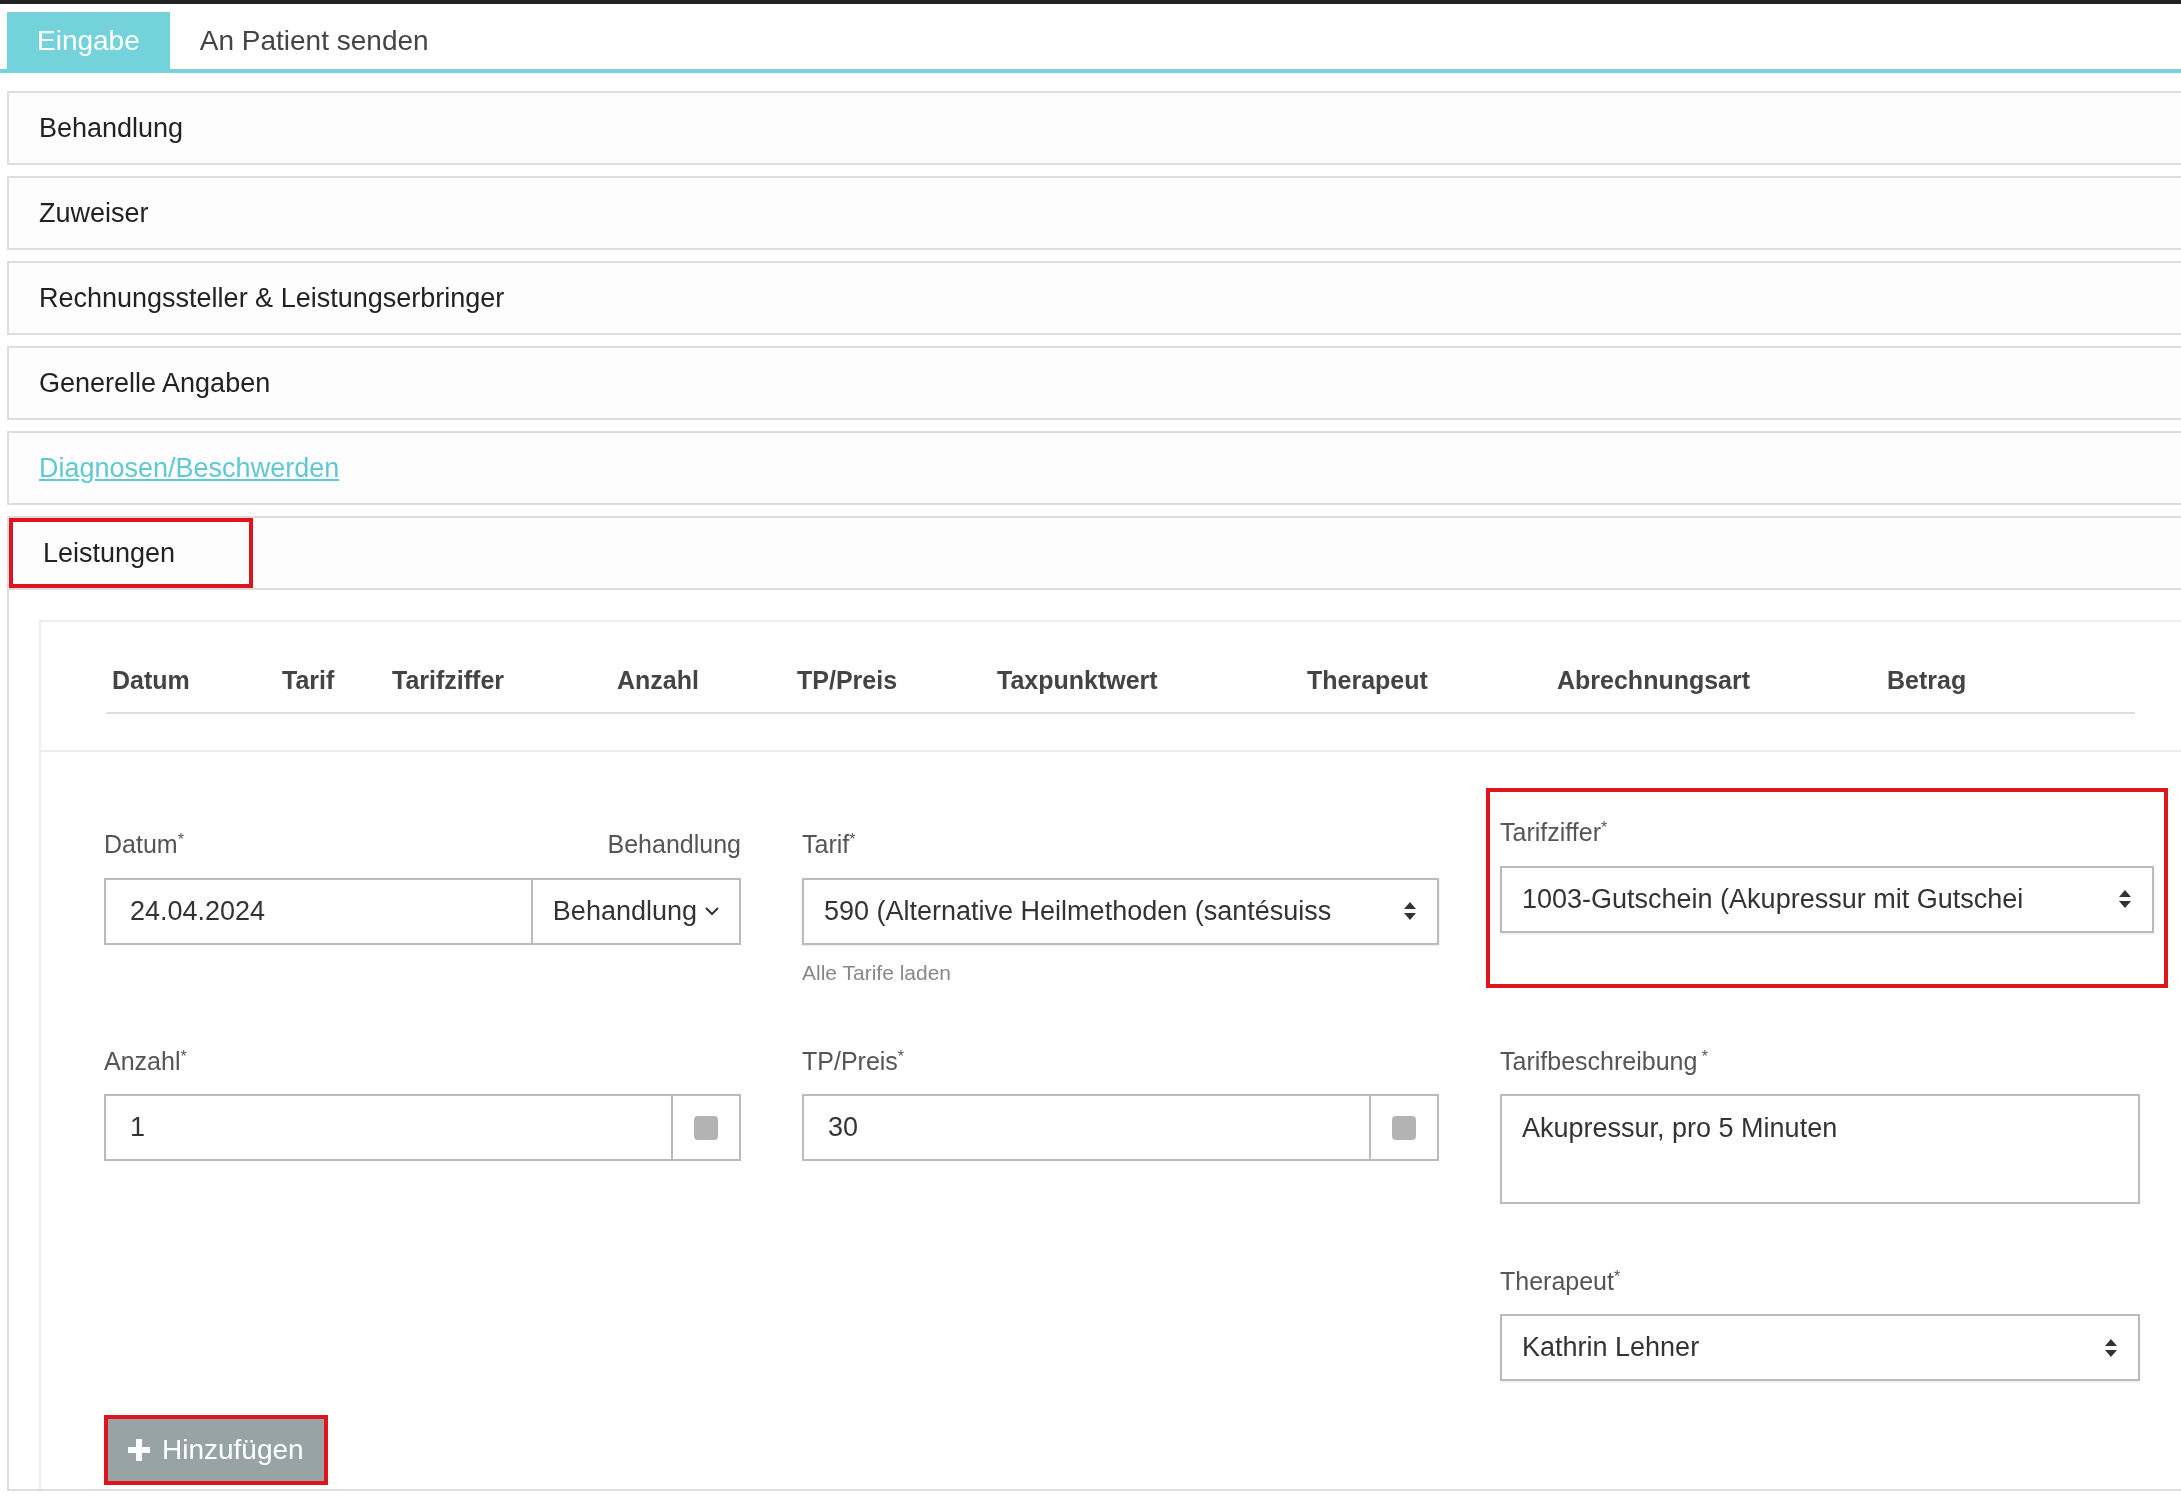 This screenshot has width=2181, height=1510. Describe the element at coordinates (155, 383) in the screenshot. I see `section-title: Generelle Angaben` at that location.